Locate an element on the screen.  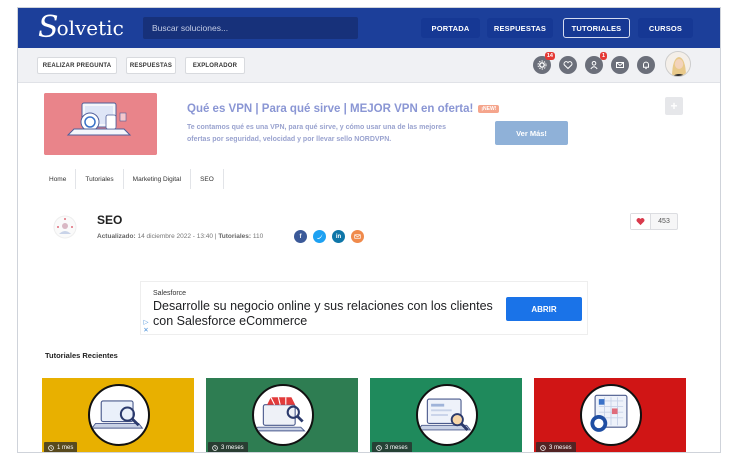
breadcrumb-seo: SEO is located at coordinates (207, 179).